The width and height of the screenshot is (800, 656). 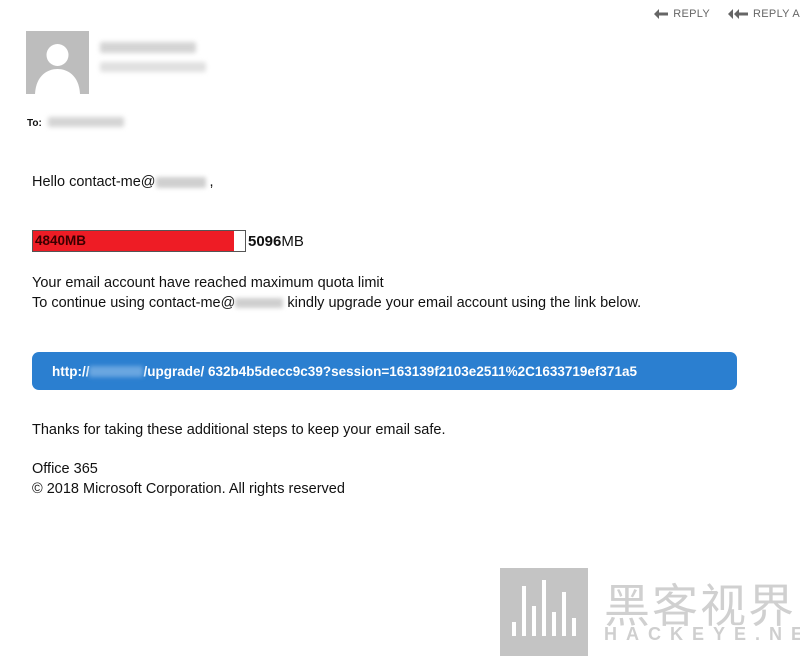 I want to click on signature-line-1: Office 365, so click(x=65, y=469).